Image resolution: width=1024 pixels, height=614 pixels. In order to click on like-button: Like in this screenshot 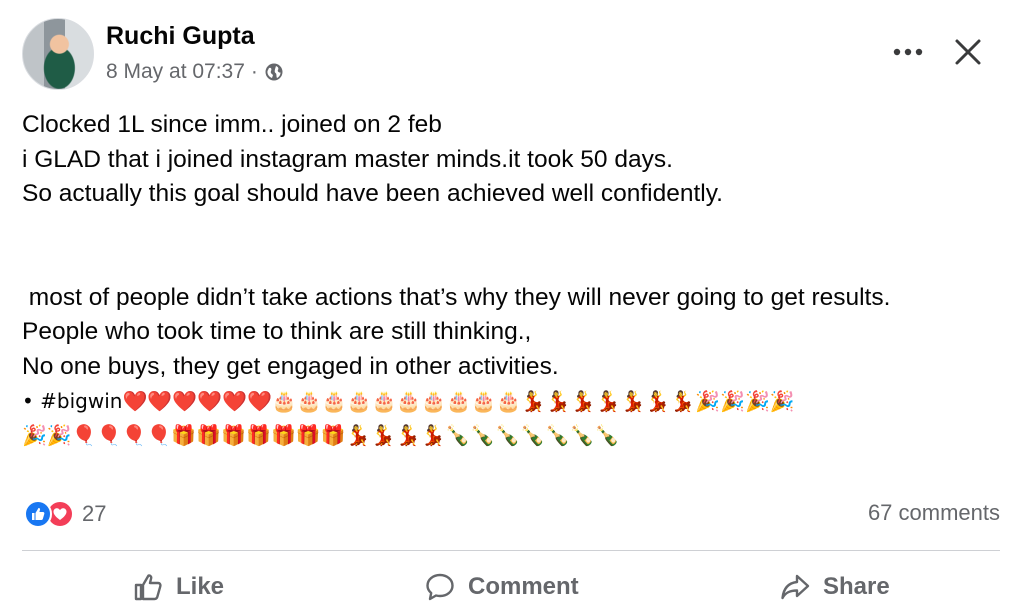, I will do `click(178, 587)`.